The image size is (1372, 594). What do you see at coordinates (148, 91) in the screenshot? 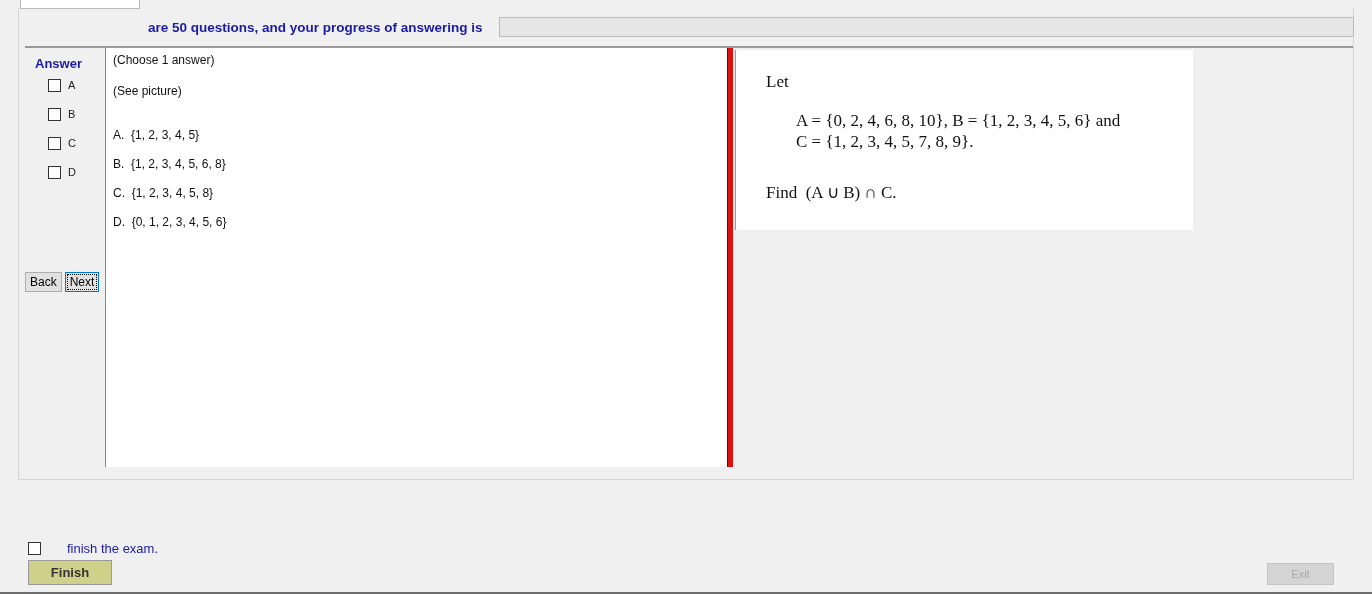
I see `question-text: (See picture)` at bounding box center [148, 91].